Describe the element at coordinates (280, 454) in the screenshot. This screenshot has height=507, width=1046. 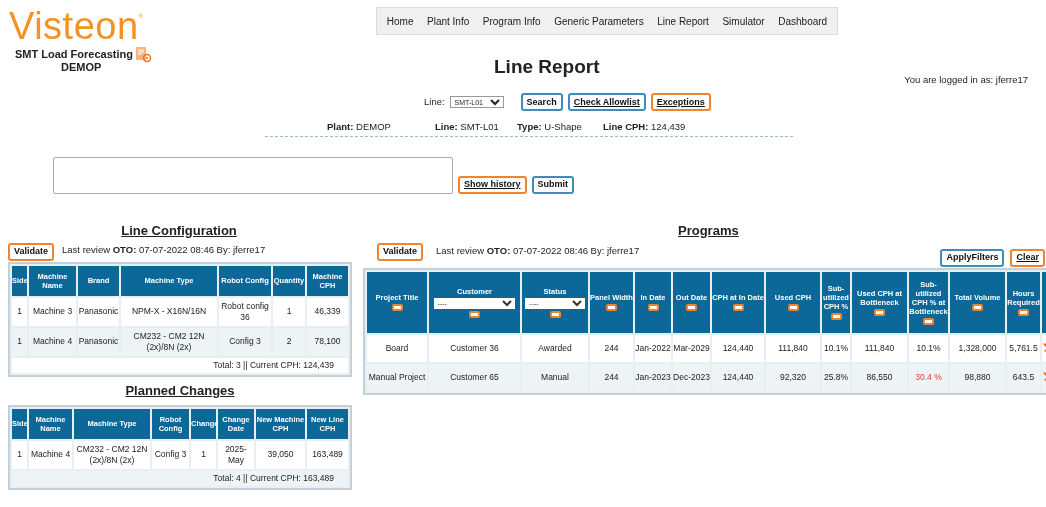
I see `table-cell: 39,050` at that location.